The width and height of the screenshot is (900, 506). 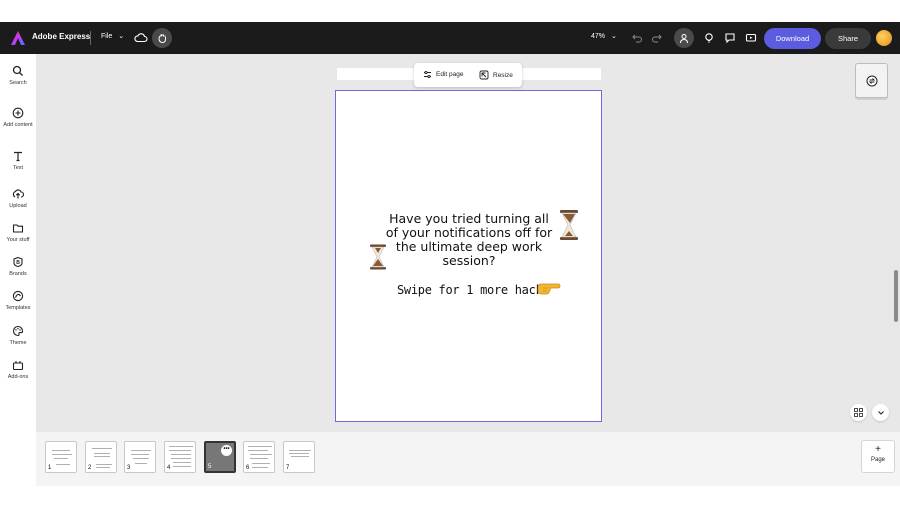 I want to click on brand-hand-icon, so click(x=162, y=38).